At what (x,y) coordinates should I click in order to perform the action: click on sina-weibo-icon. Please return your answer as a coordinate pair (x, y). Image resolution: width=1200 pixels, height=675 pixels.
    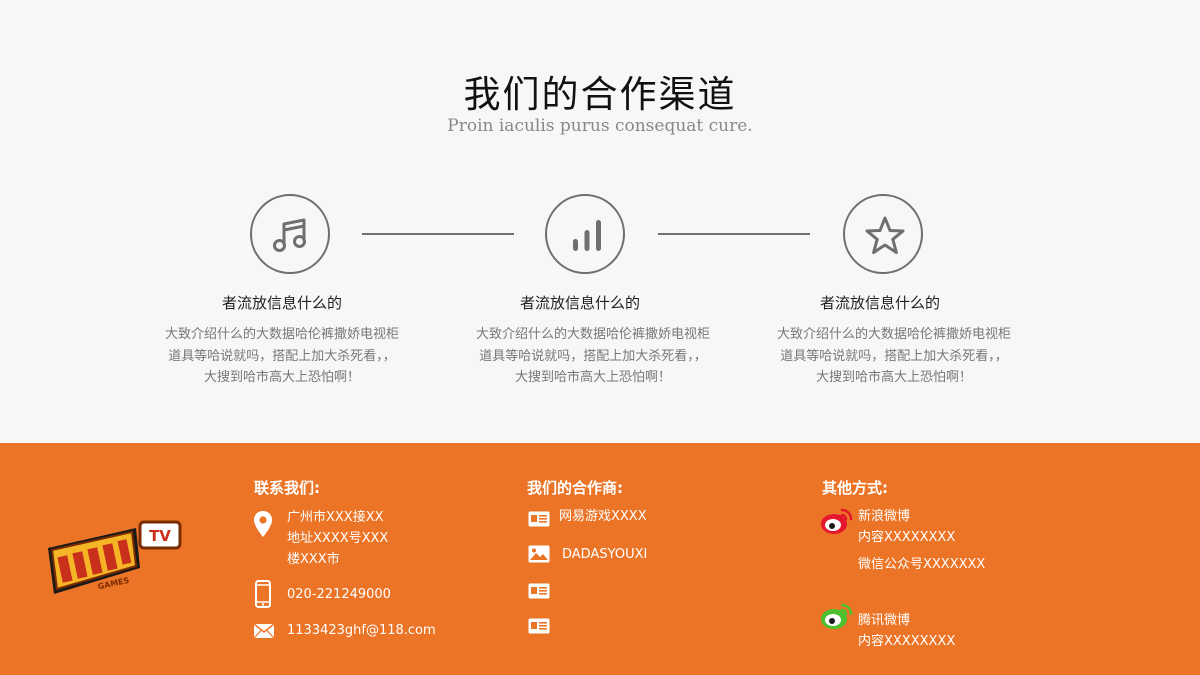
    Looking at the image, I should click on (837, 521).